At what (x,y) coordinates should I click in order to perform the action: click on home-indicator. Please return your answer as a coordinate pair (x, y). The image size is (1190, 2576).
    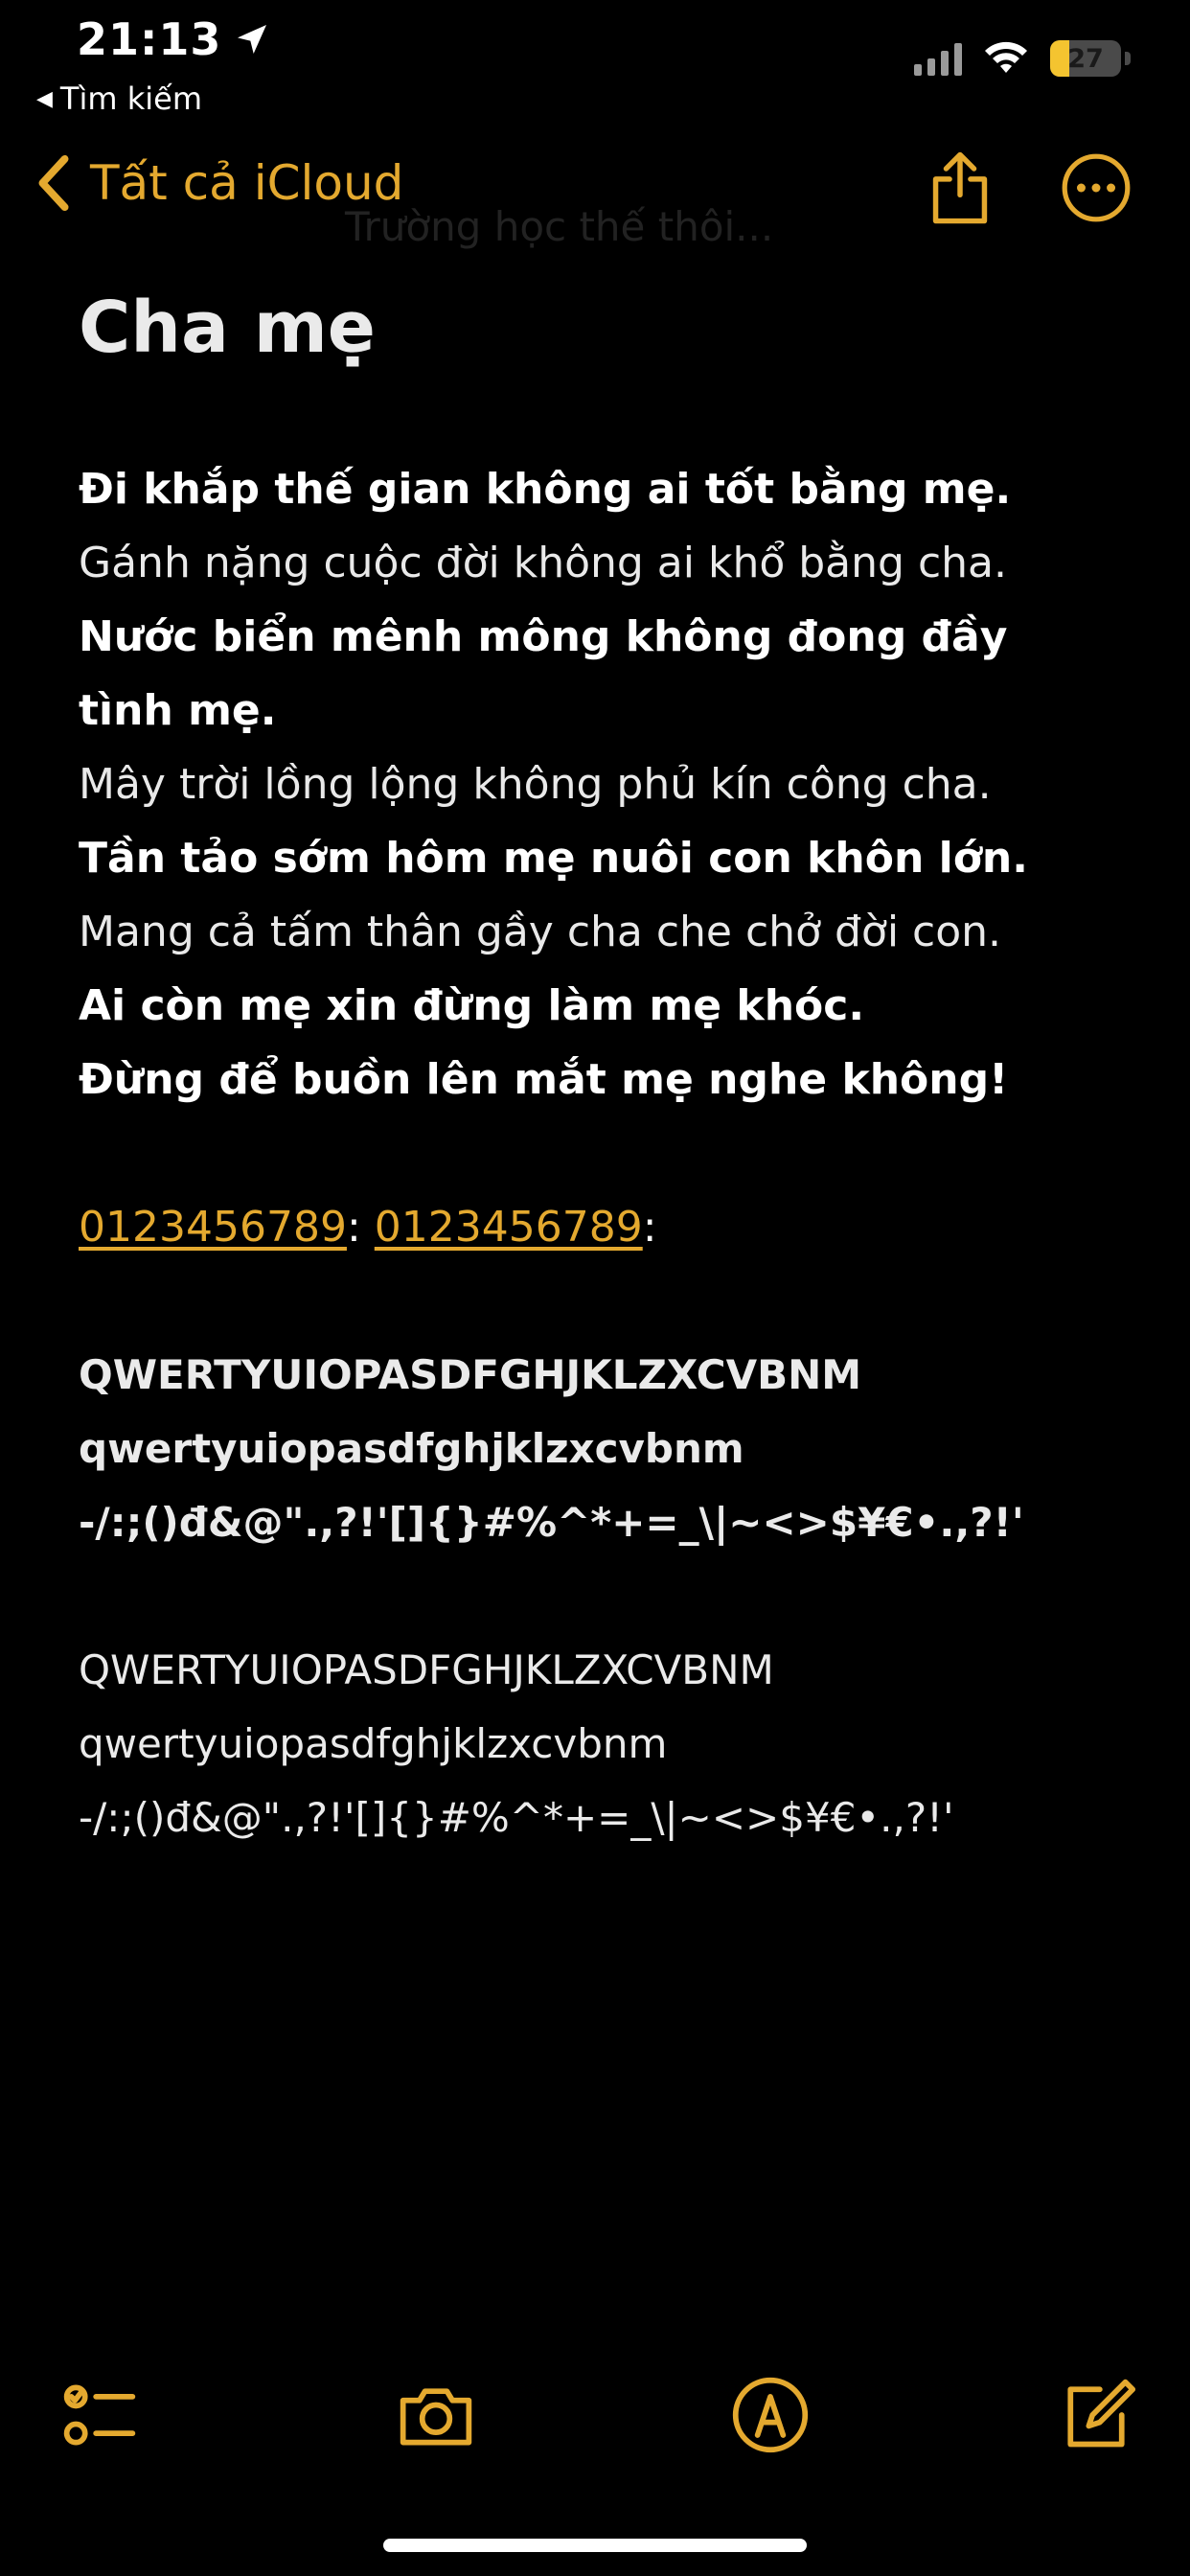
    Looking at the image, I should click on (595, 2545).